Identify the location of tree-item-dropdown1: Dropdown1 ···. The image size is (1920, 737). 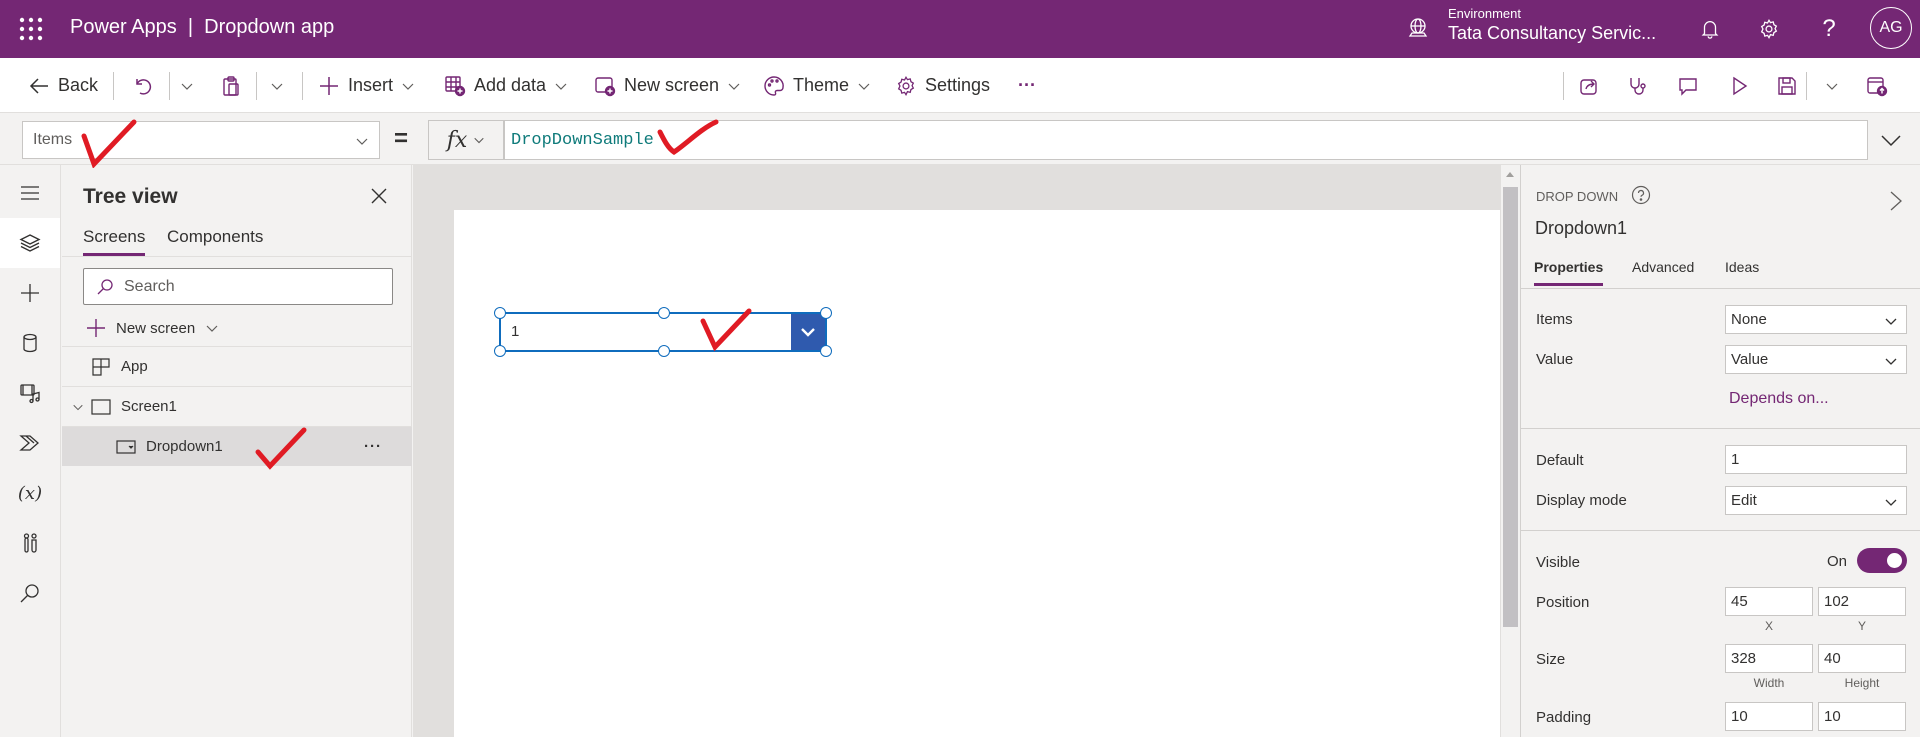
(237, 446).